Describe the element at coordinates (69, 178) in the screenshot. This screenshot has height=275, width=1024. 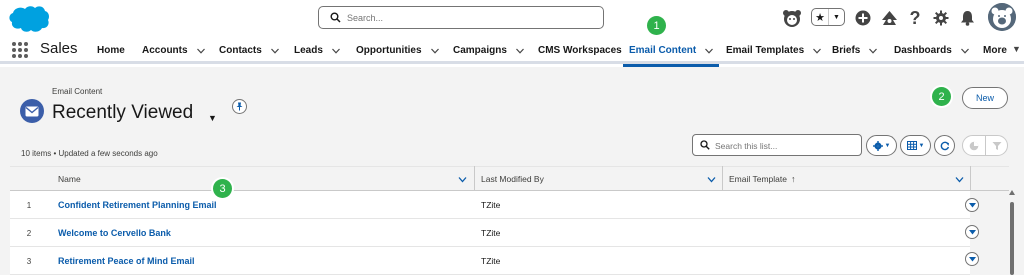
I see `column-header-label: Name` at that location.